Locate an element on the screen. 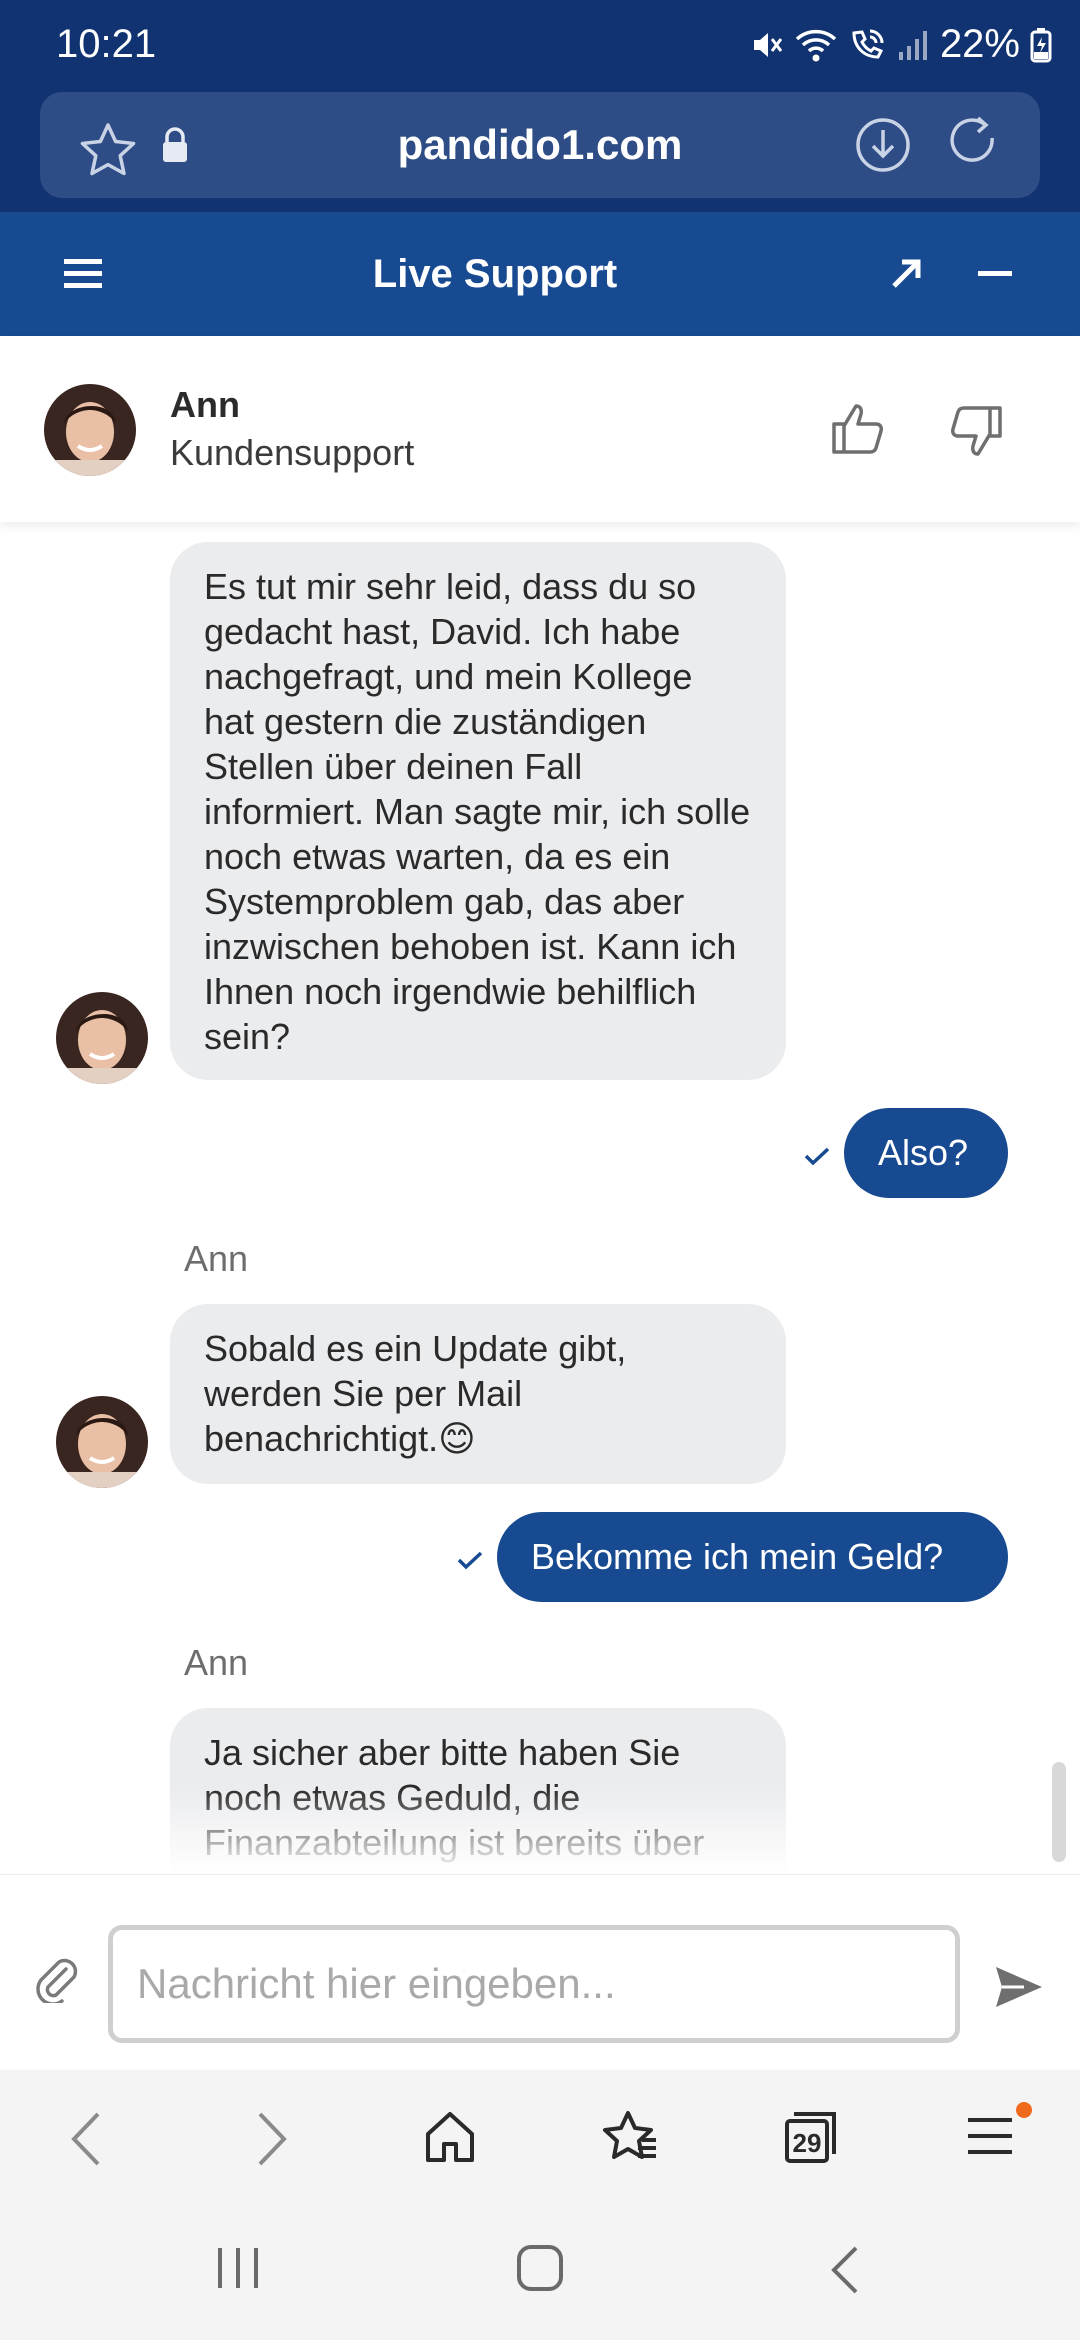  agent-header: Ann Kundensupport is located at coordinates (540, 429).